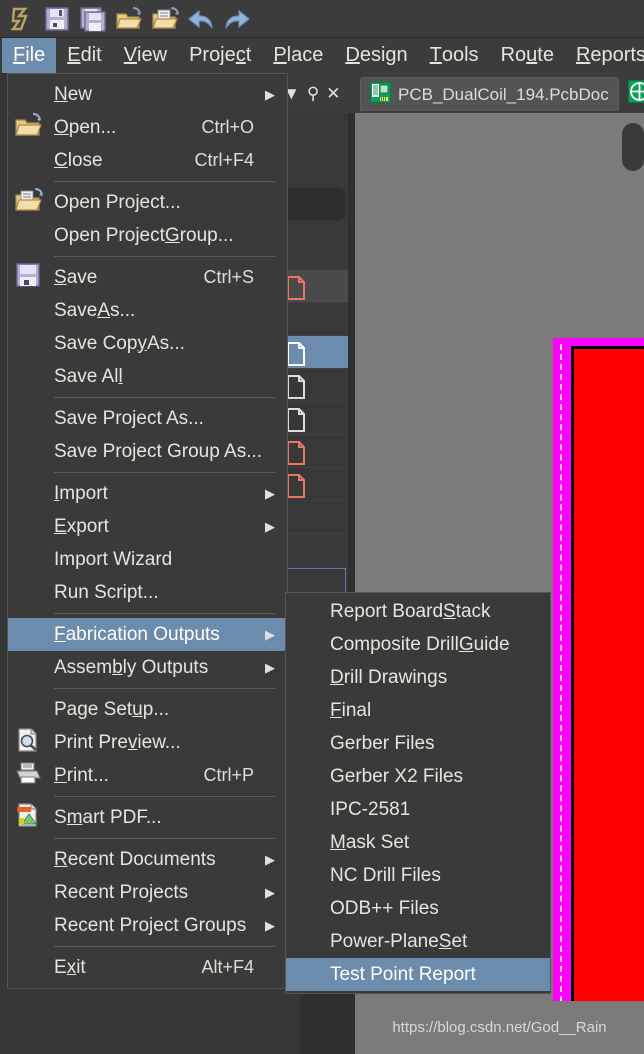 This screenshot has width=644, height=1054. Describe the element at coordinates (147, 160) in the screenshot. I see `menu-item-close: Close Ctrl+F4` at that location.